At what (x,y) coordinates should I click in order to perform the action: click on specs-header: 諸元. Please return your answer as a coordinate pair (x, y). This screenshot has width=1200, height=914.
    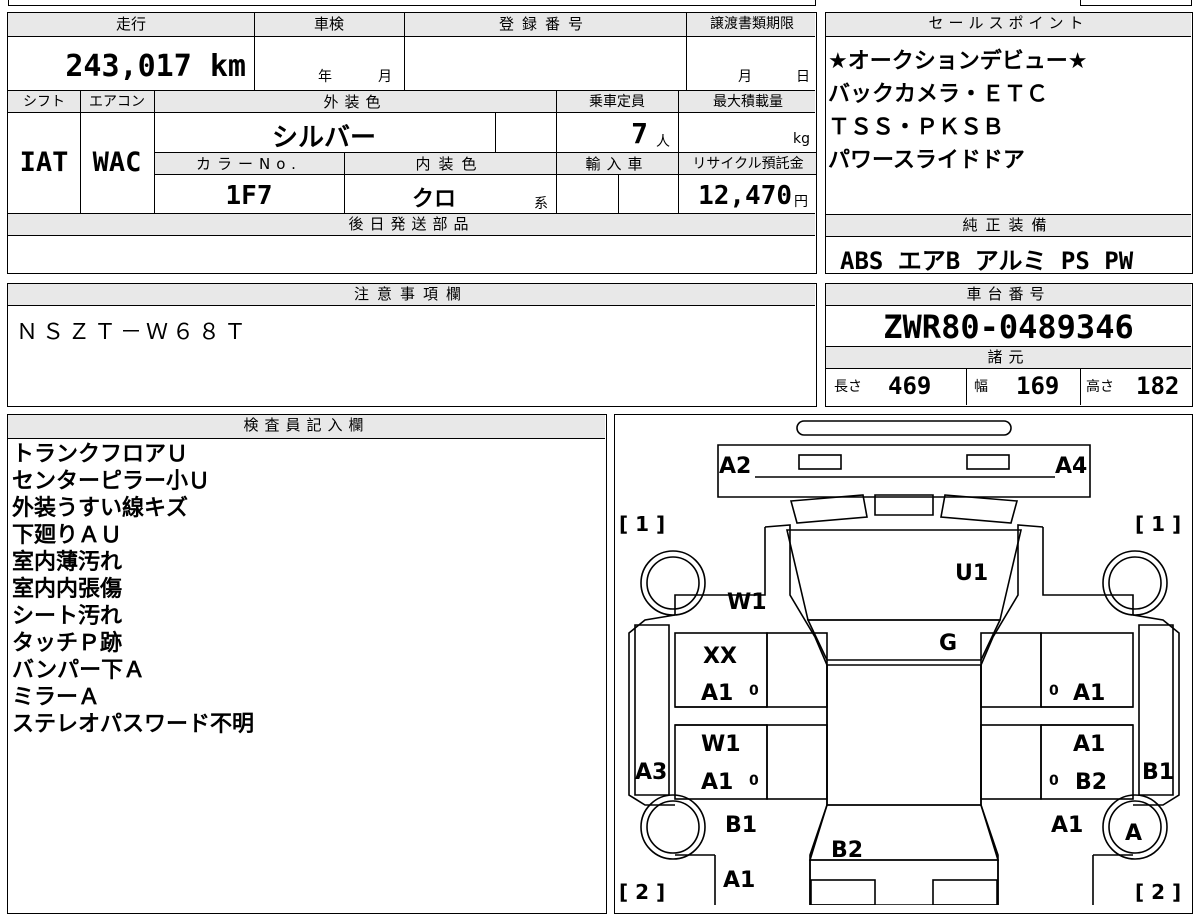
    Looking at the image, I should click on (1008, 358).